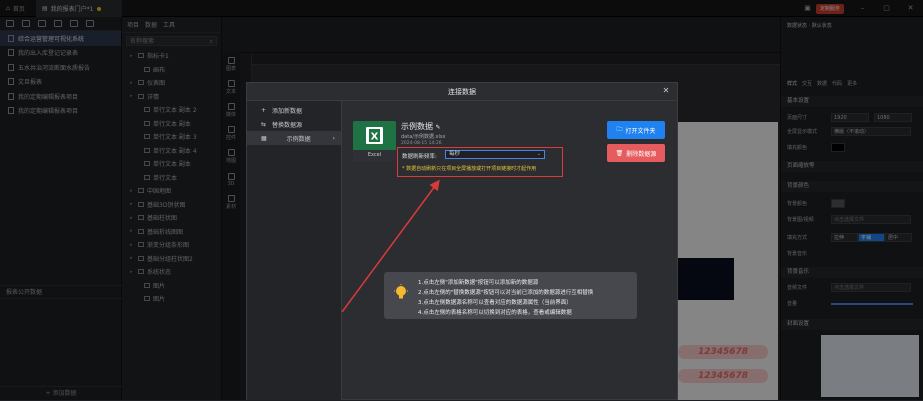 Image resolution: width=923 pixels, height=401 pixels. What do you see at coordinates (619, 153) in the screenshot?
I see `trash-icon: 🗑` at bounding box center [619, 153].